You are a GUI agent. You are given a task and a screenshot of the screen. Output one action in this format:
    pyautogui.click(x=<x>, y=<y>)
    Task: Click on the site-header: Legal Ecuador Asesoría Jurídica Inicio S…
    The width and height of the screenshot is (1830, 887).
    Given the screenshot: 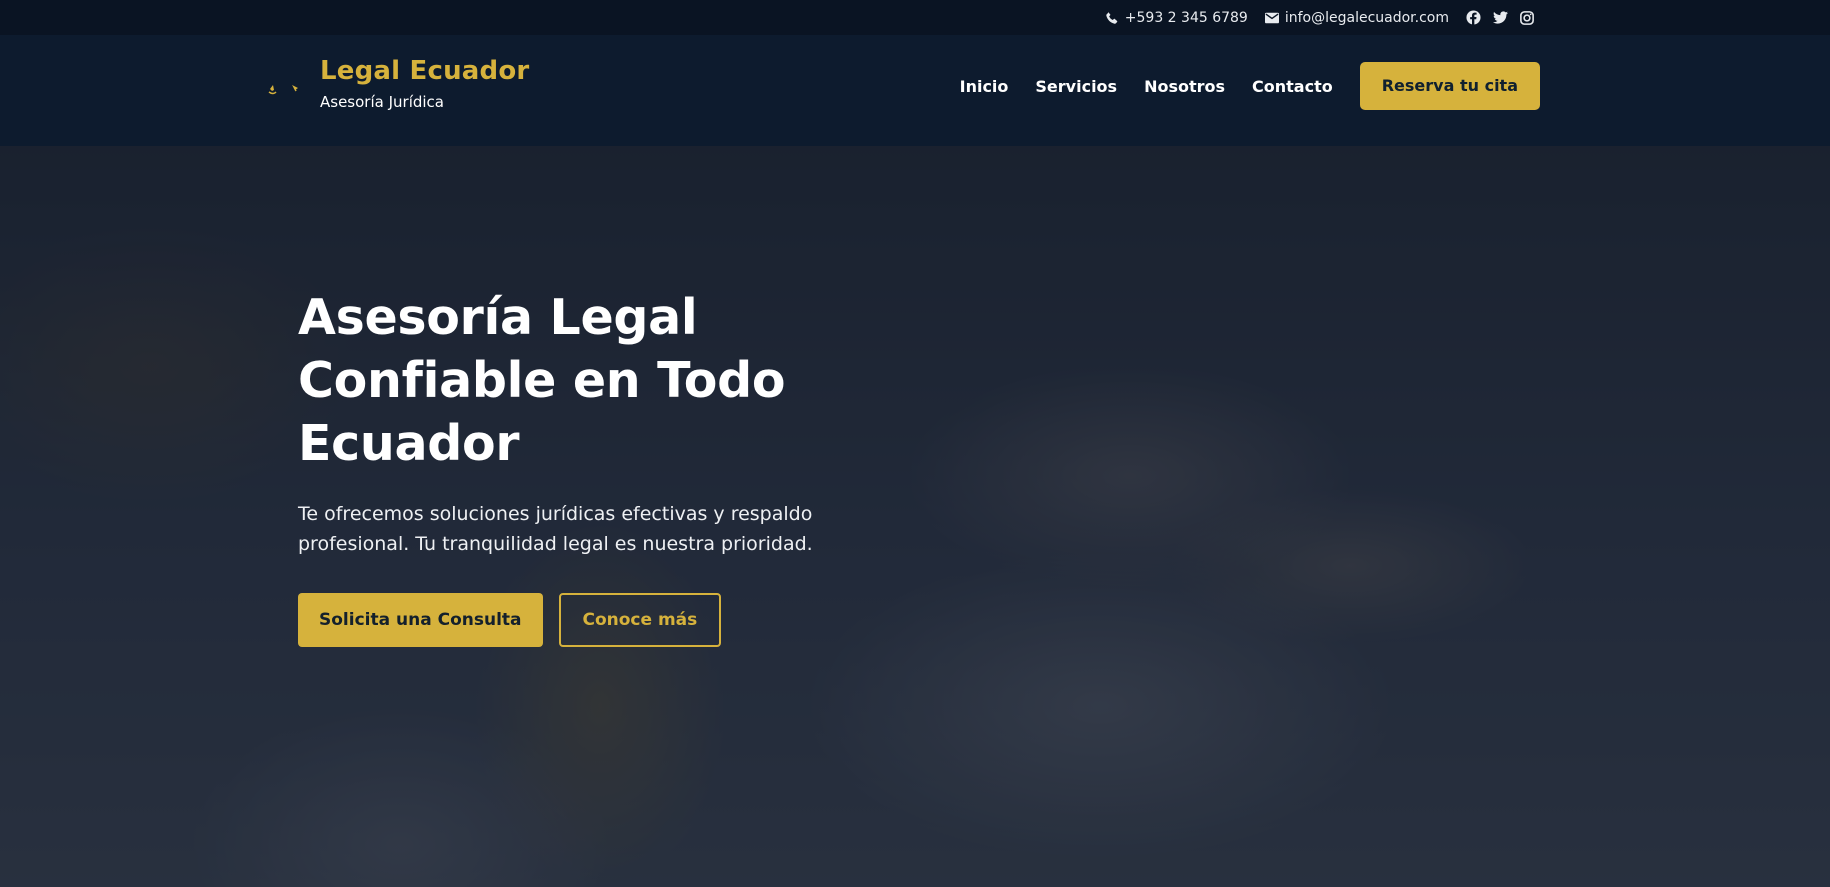 What is the action you would take?
    pyautogui.click(x=915, y=90)
    